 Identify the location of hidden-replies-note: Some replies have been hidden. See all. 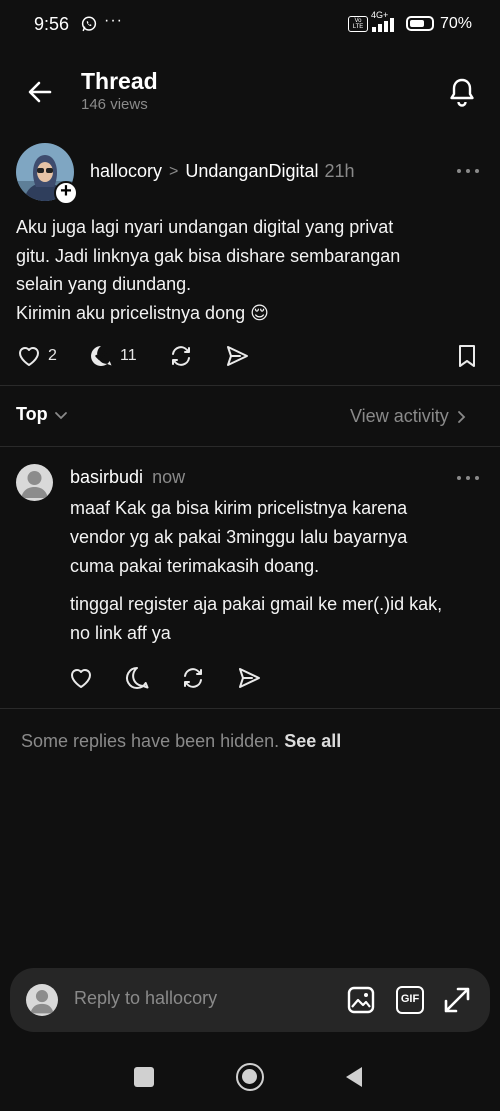
(181, 741).